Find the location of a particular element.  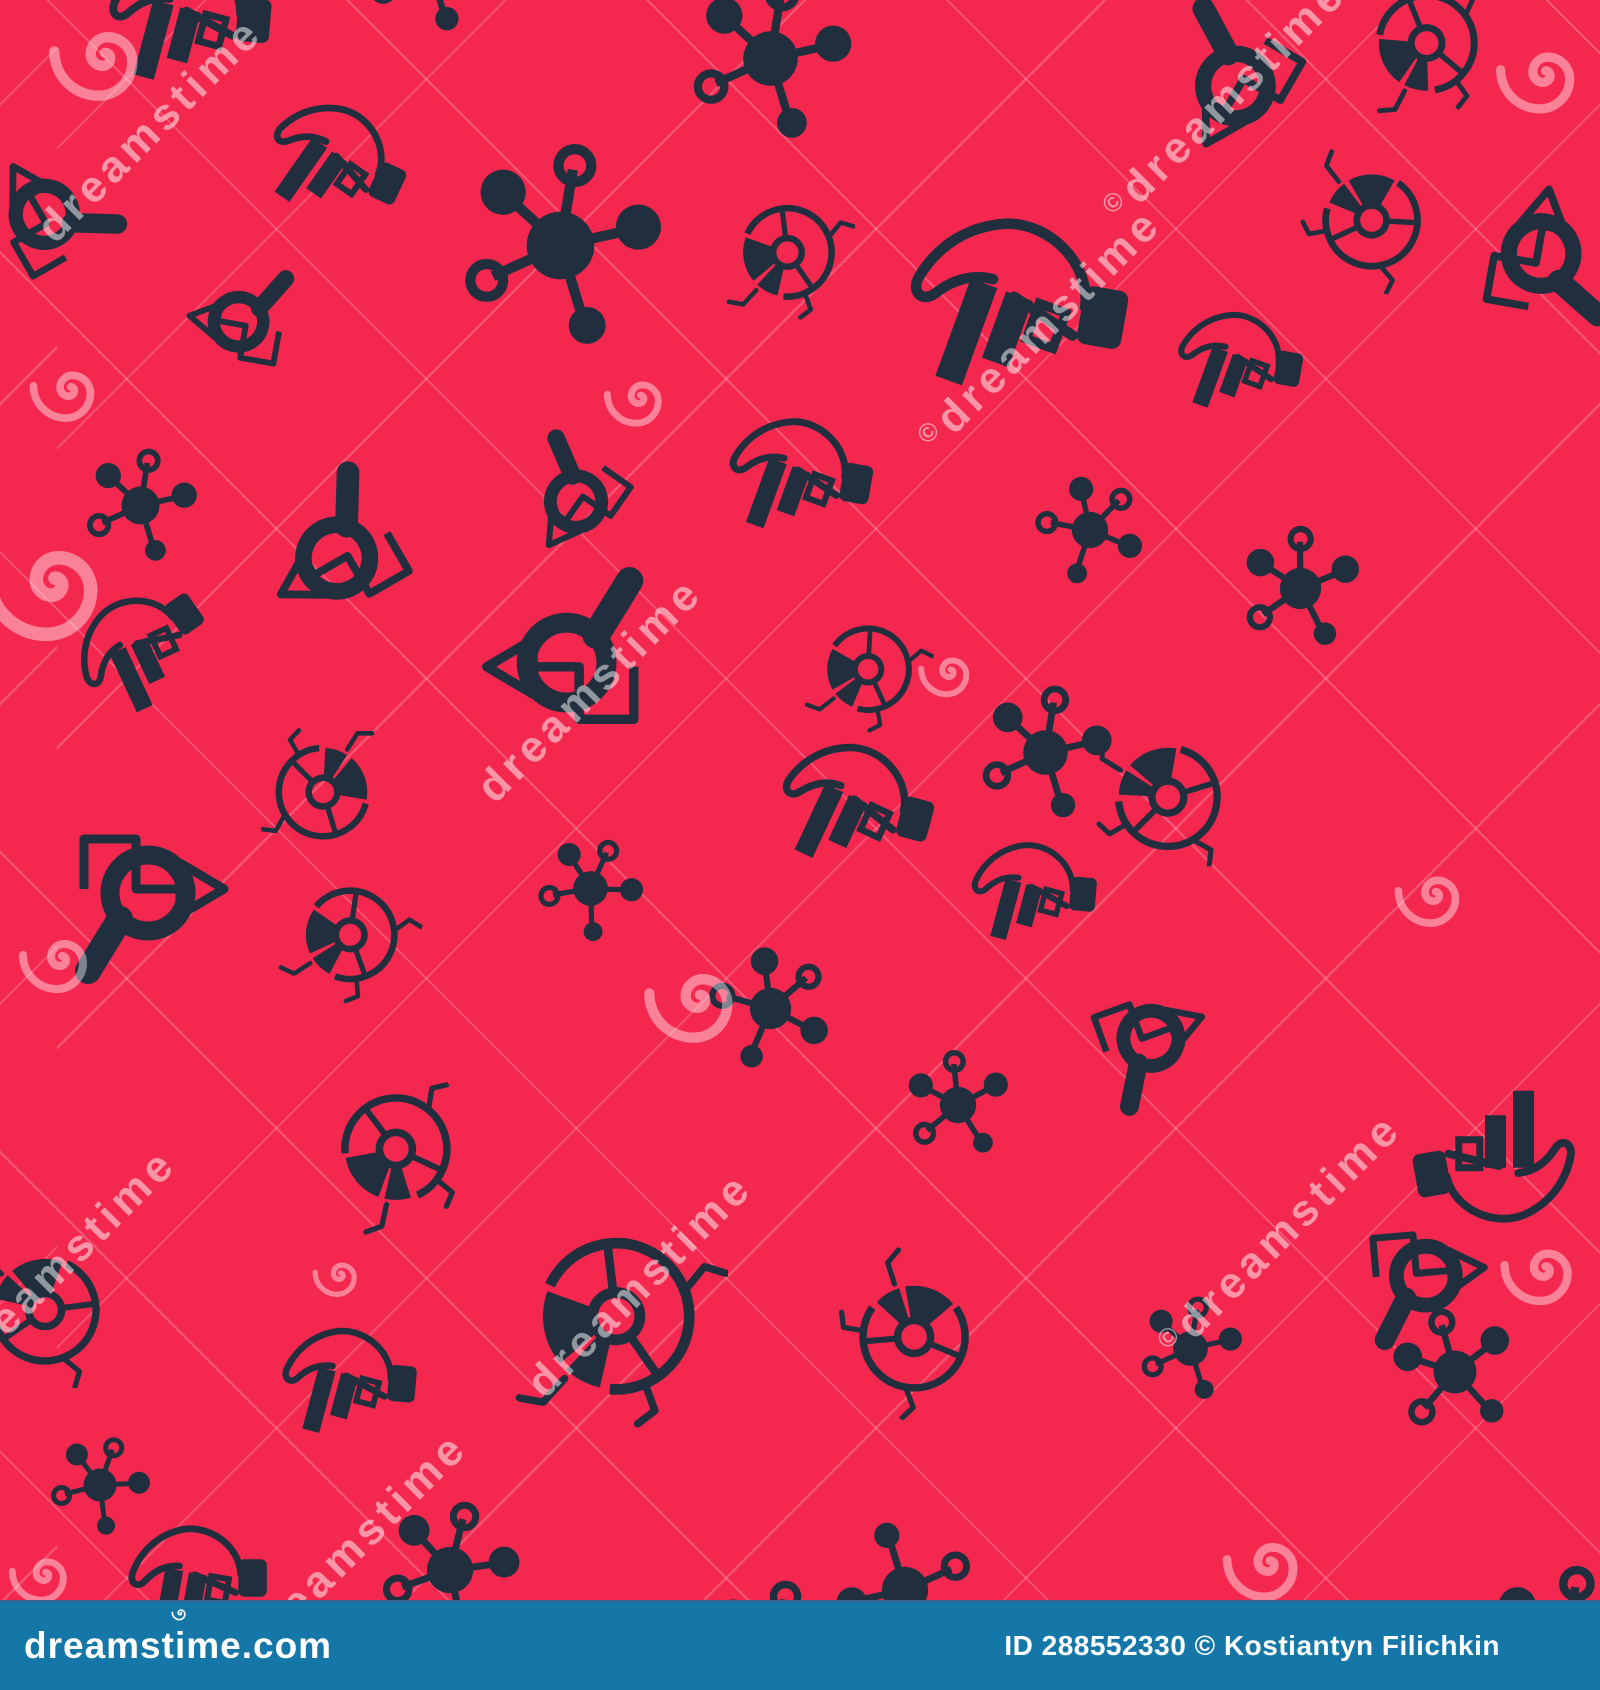

image-credit: ID 288552330 © Kostiantyn Filichkin is located at coordinates (1252, 1645).